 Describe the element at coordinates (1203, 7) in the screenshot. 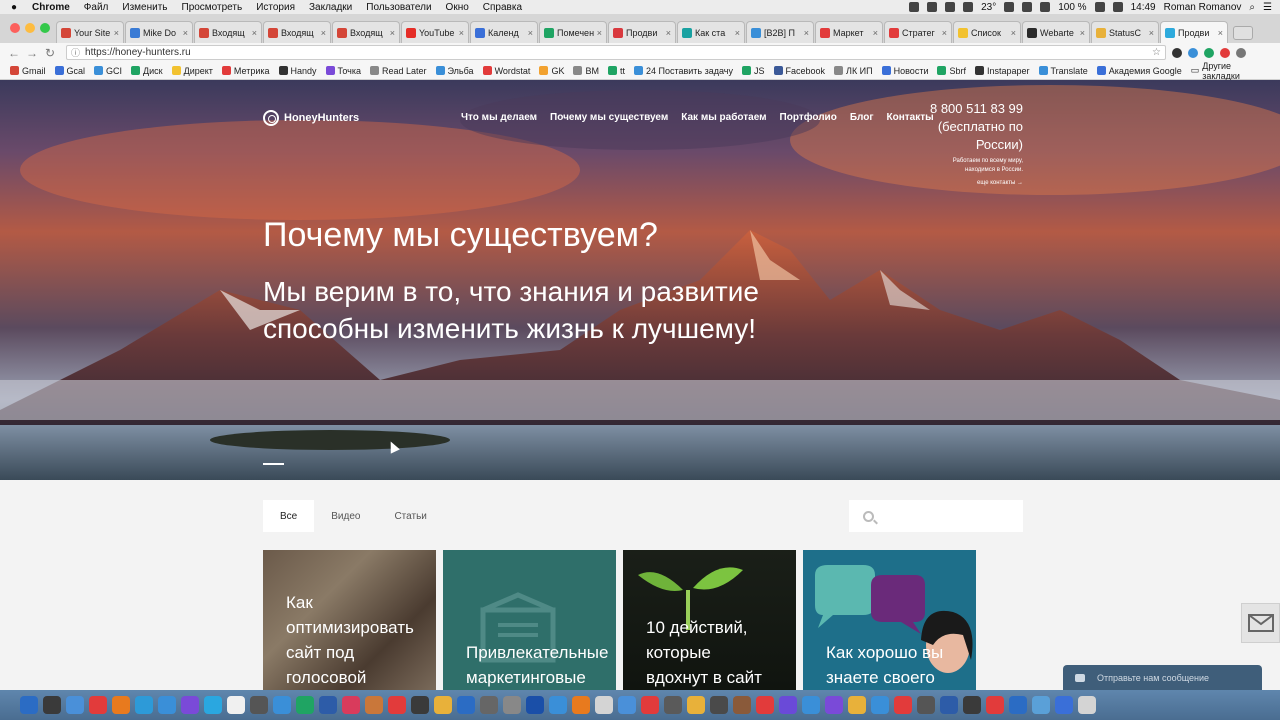

I see `user-name: Roman Romanov` at that location.